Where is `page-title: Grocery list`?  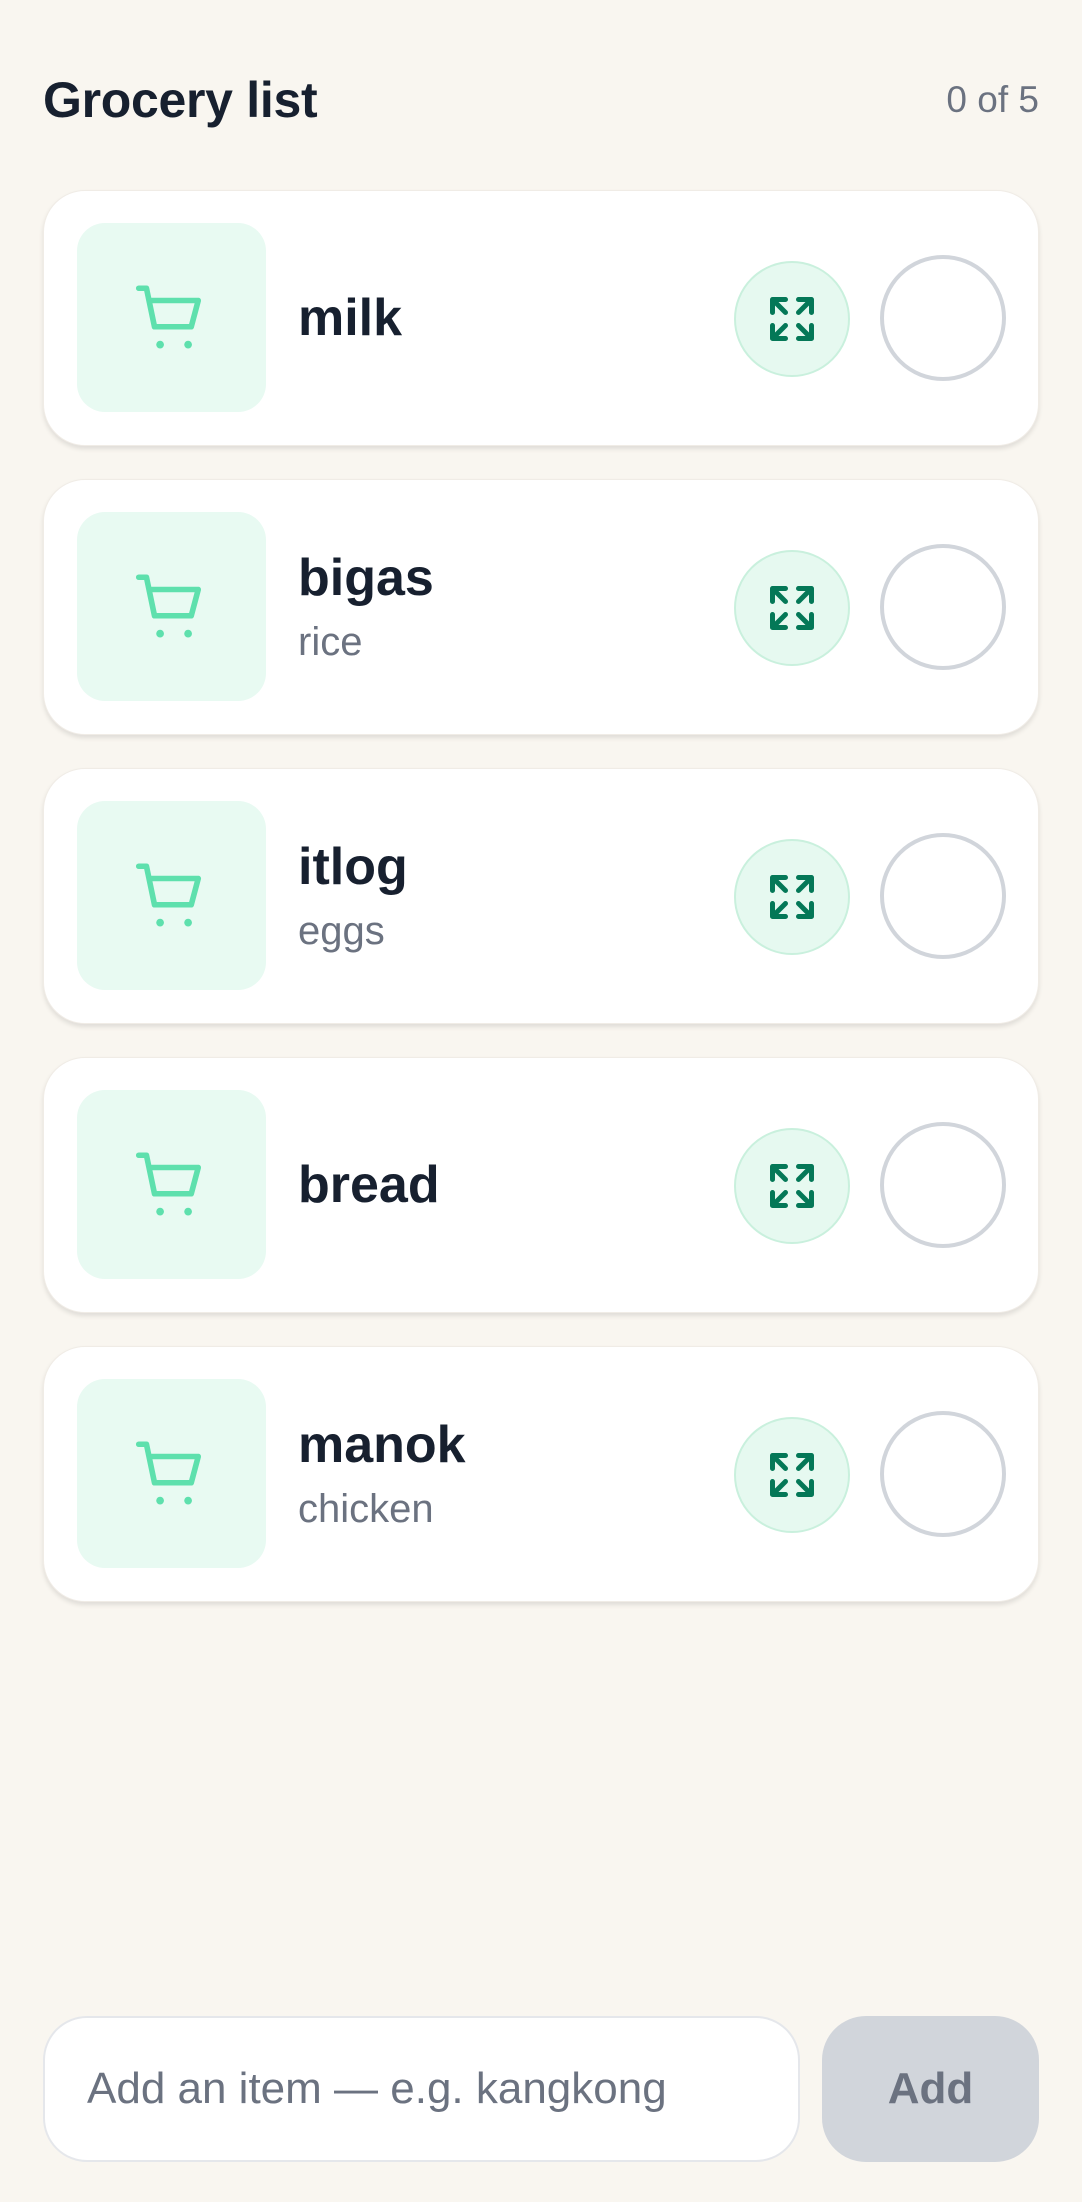 page-title: Grocery list is located at coordinates (180, 100).